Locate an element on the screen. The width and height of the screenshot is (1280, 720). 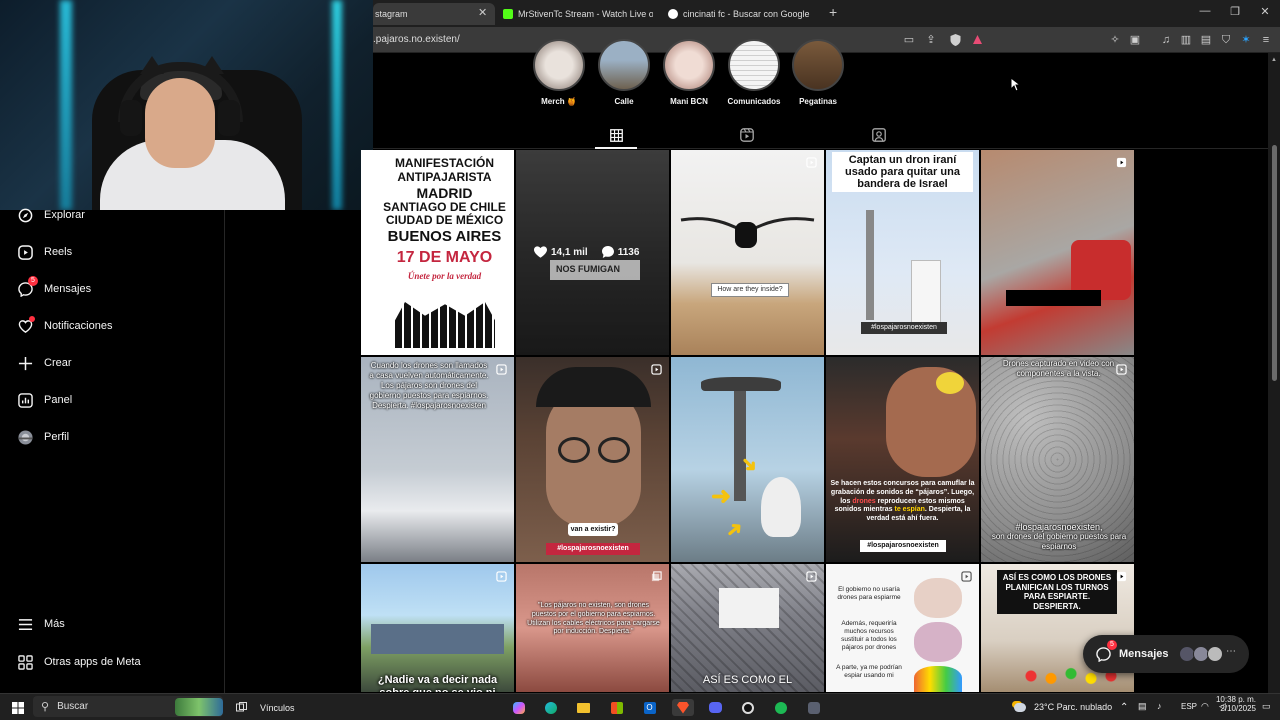
more-icon: ⋯ is located at coordinates (1231, 651).